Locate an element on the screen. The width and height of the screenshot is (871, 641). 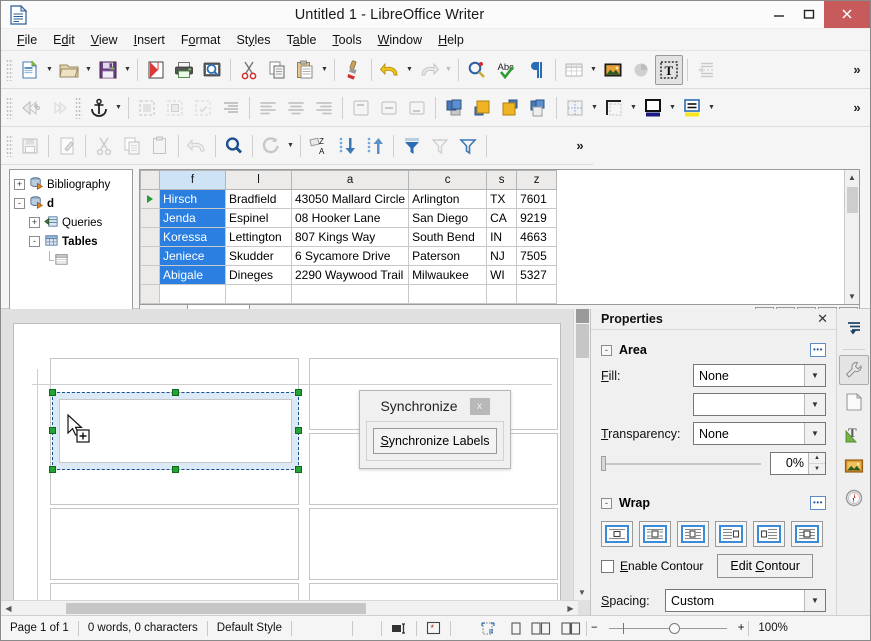
sort-descending-icon is located at coordinates (347, 146).